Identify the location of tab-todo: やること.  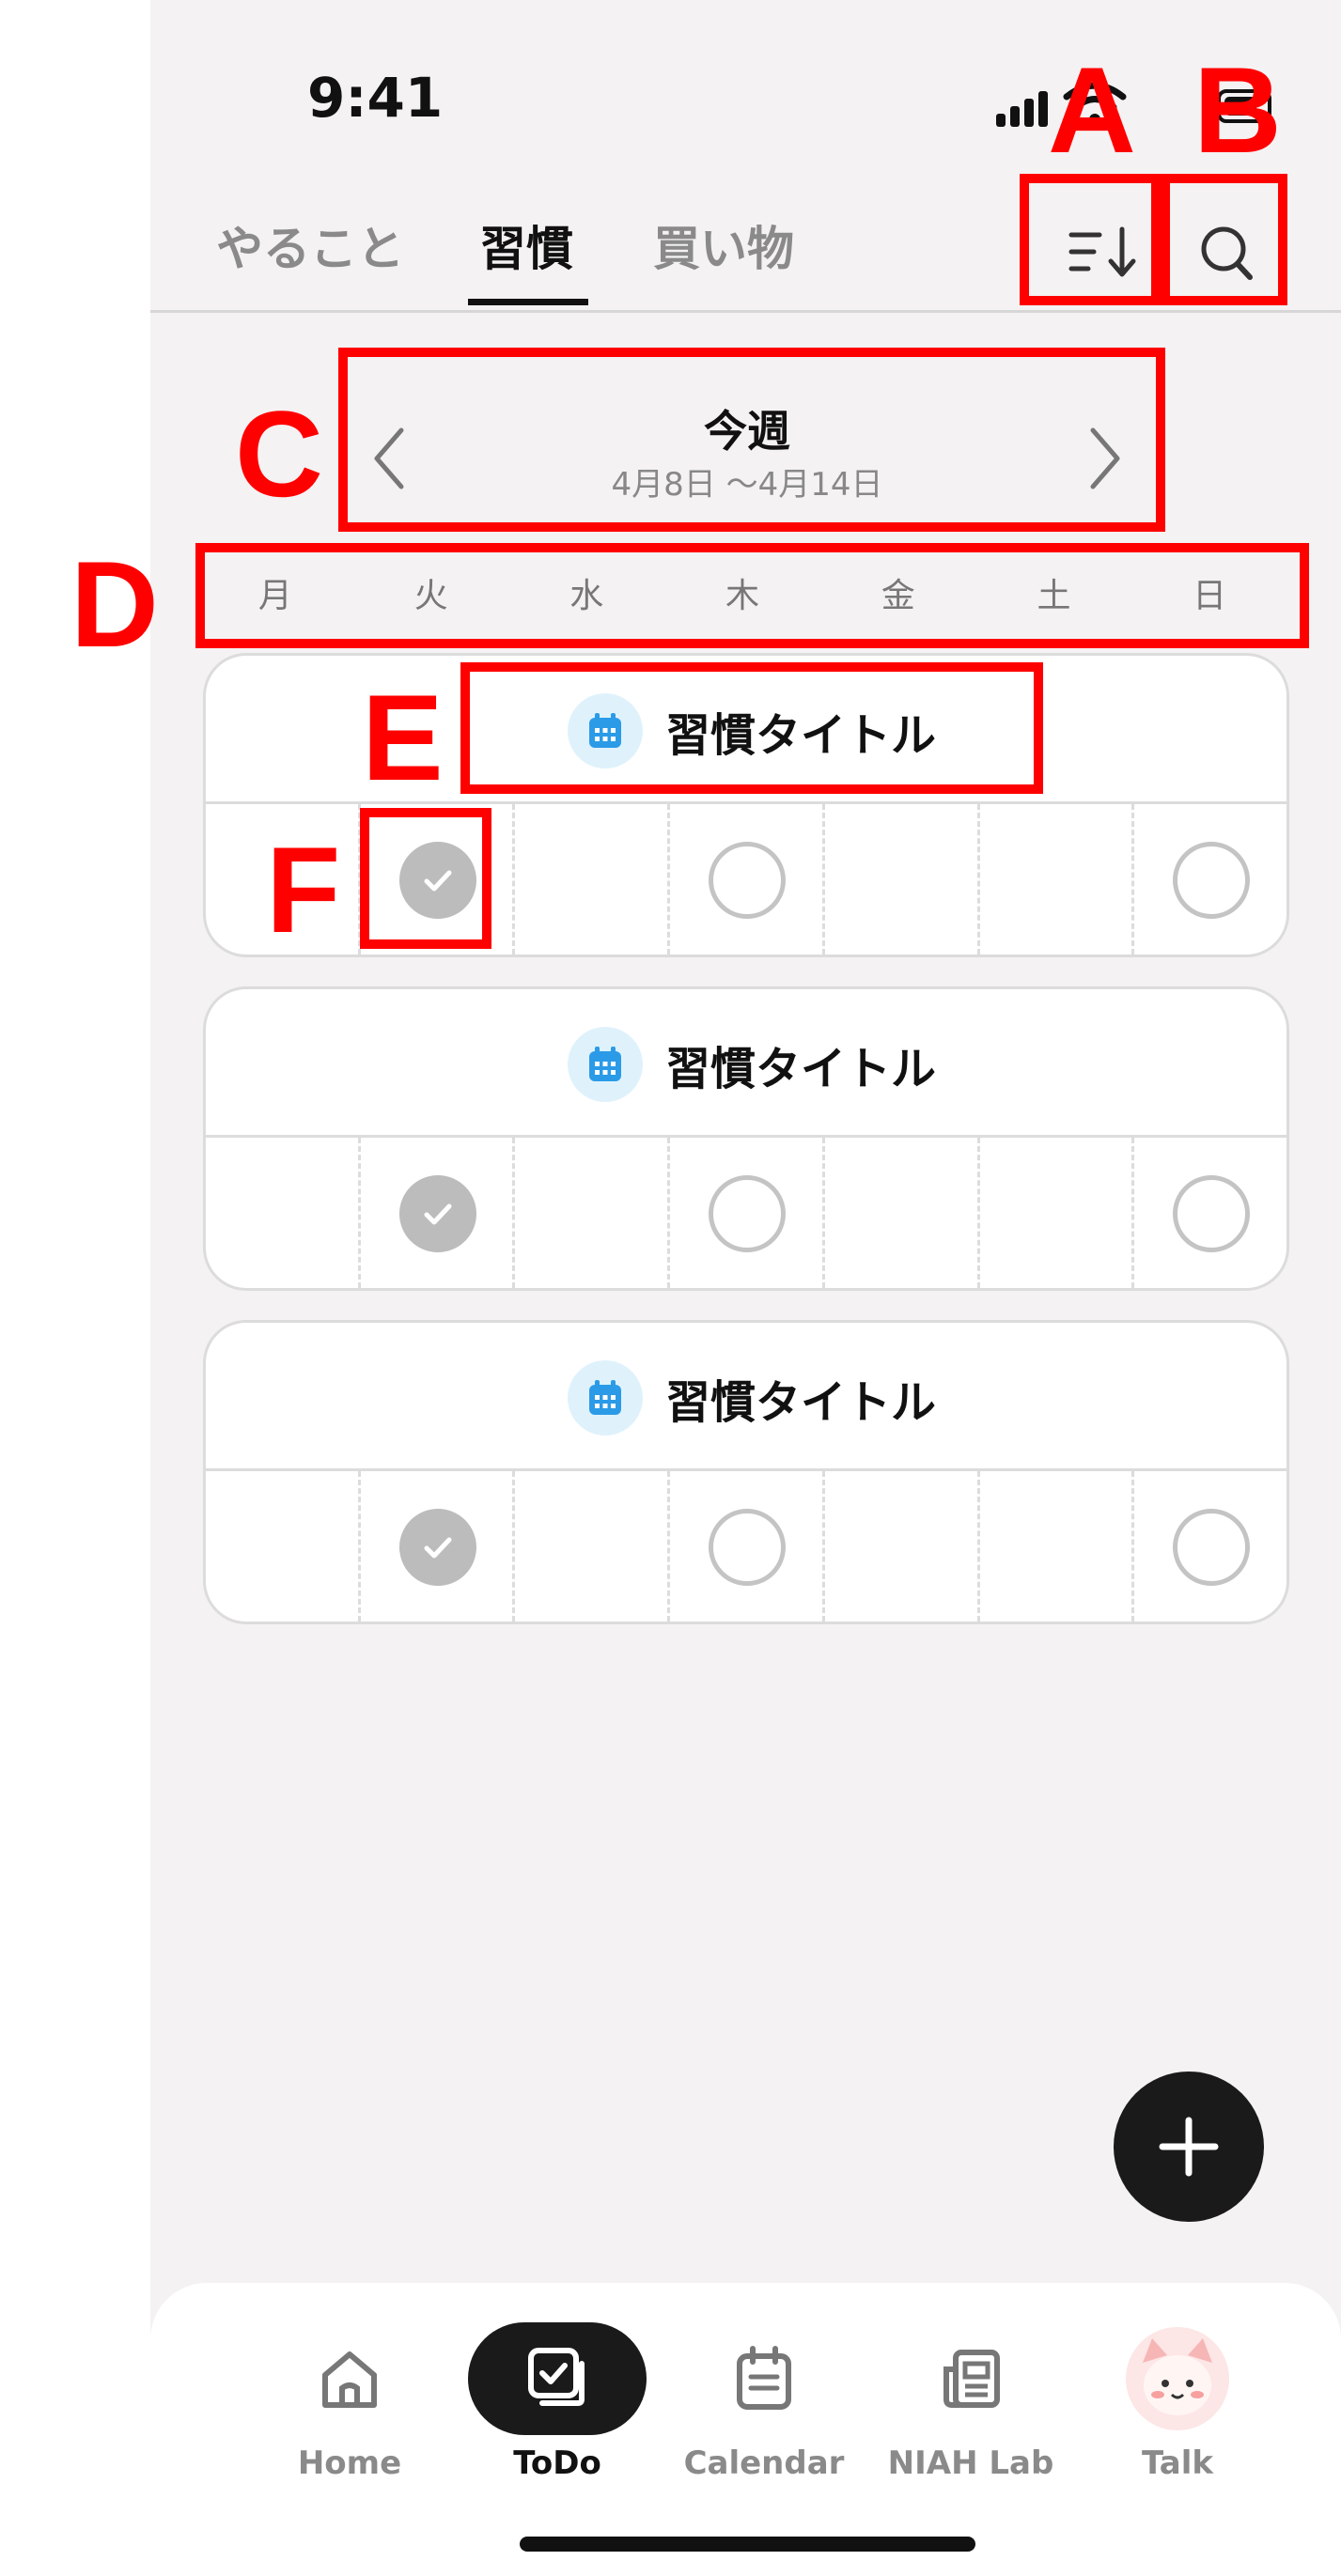
(310, 245).